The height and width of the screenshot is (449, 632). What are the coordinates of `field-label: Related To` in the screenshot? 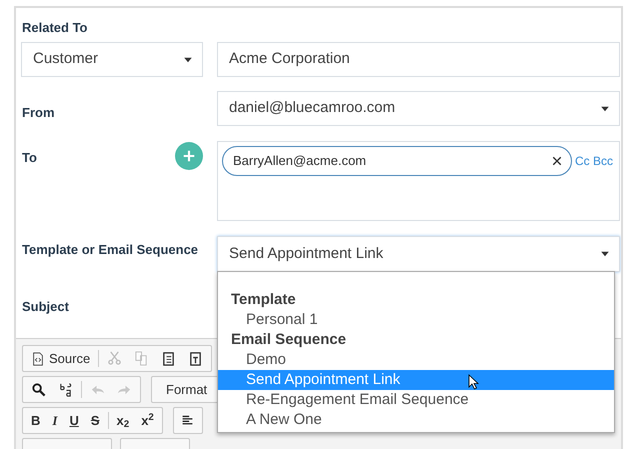 It's located at (55, 28).